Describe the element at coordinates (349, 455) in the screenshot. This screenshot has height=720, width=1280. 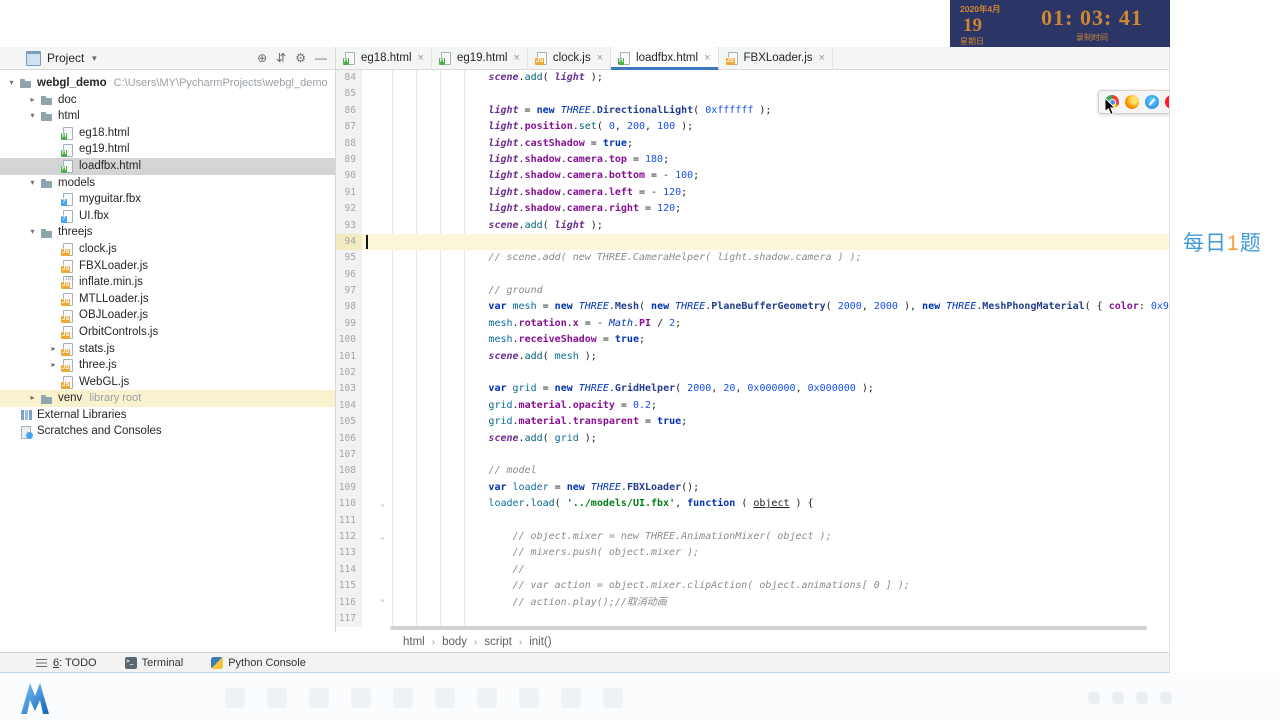
I see `line-number: 107` at that location.